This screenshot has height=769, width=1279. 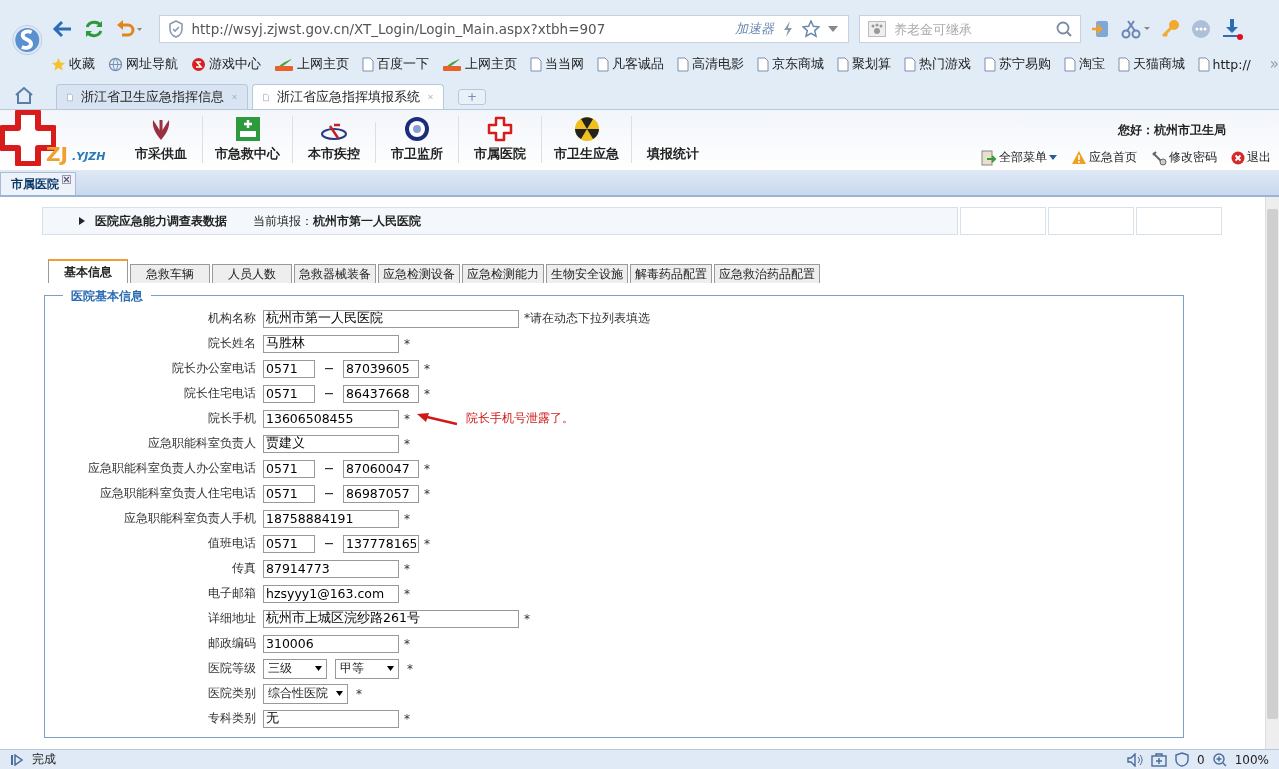 I want to click on form-tab: 应急救治药品配置, so click(x=767, y=273).